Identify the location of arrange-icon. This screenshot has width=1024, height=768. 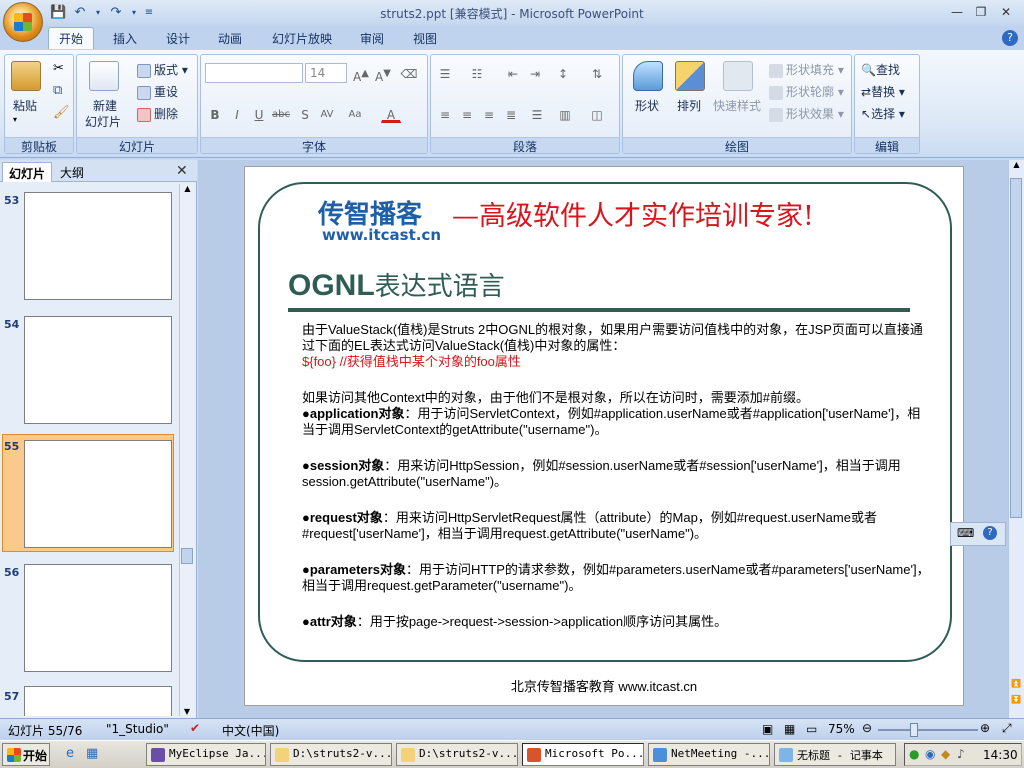
(690, 76).